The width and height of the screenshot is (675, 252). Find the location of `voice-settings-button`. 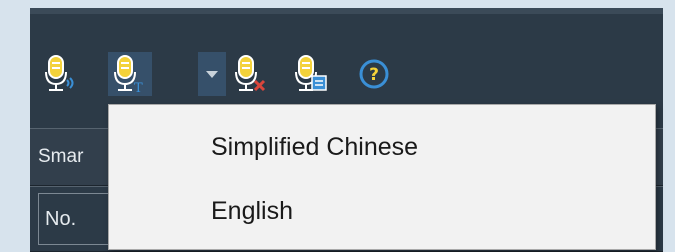

voice-settings-button is located at coordinates (310, 74).